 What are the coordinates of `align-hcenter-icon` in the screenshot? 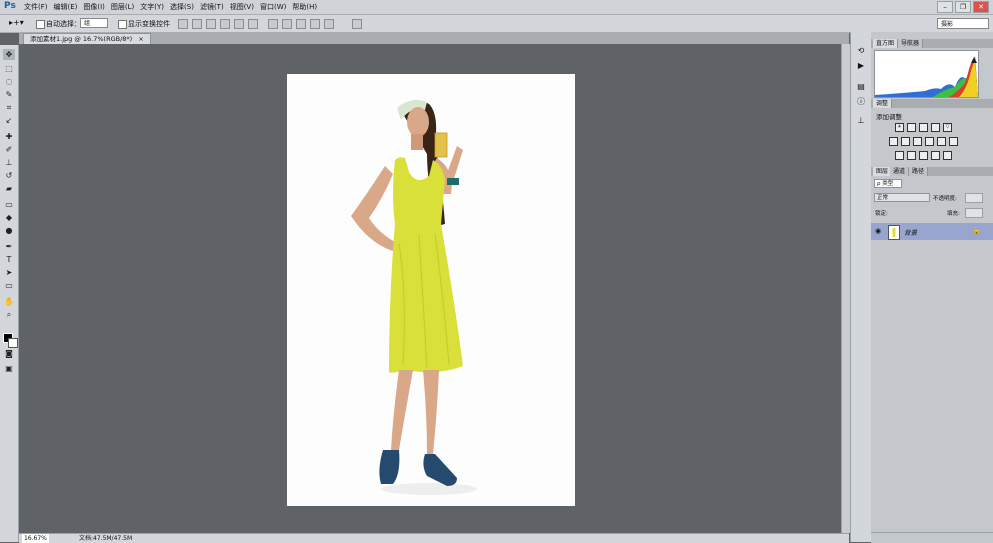 It's located at (239, 24).